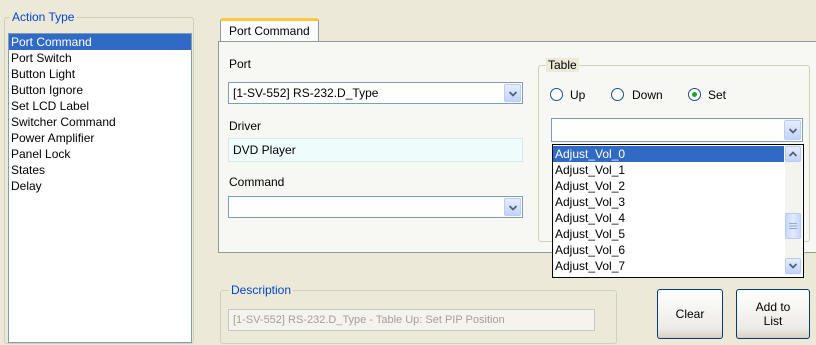  What do you see at coordinates (562, 65) in the screenshot?
I see `table-legend: Table` at bounding box center [562, 65].